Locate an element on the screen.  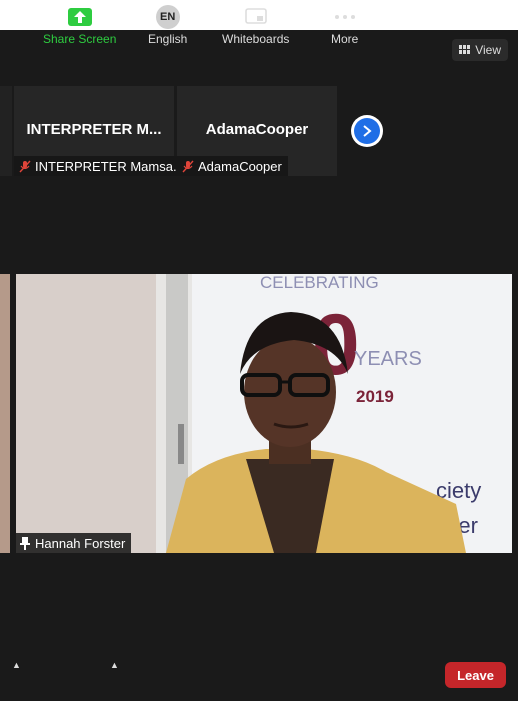
grid-icon is located at coordinates (465, 49).